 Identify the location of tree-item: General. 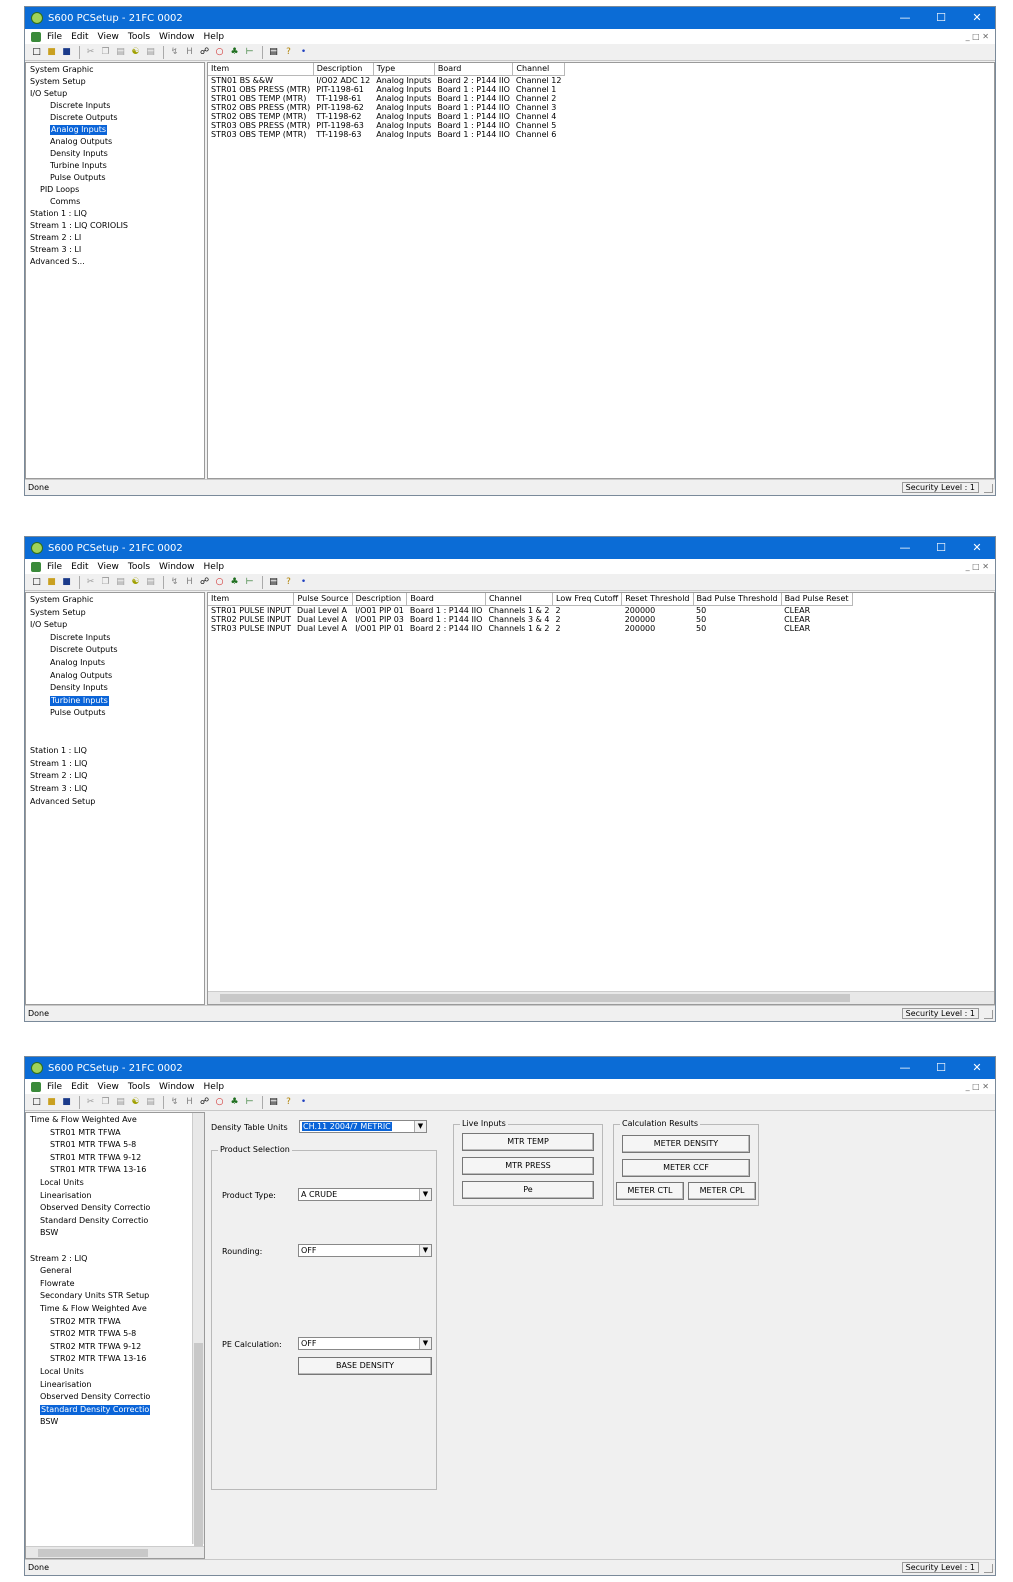
(56, 1271).